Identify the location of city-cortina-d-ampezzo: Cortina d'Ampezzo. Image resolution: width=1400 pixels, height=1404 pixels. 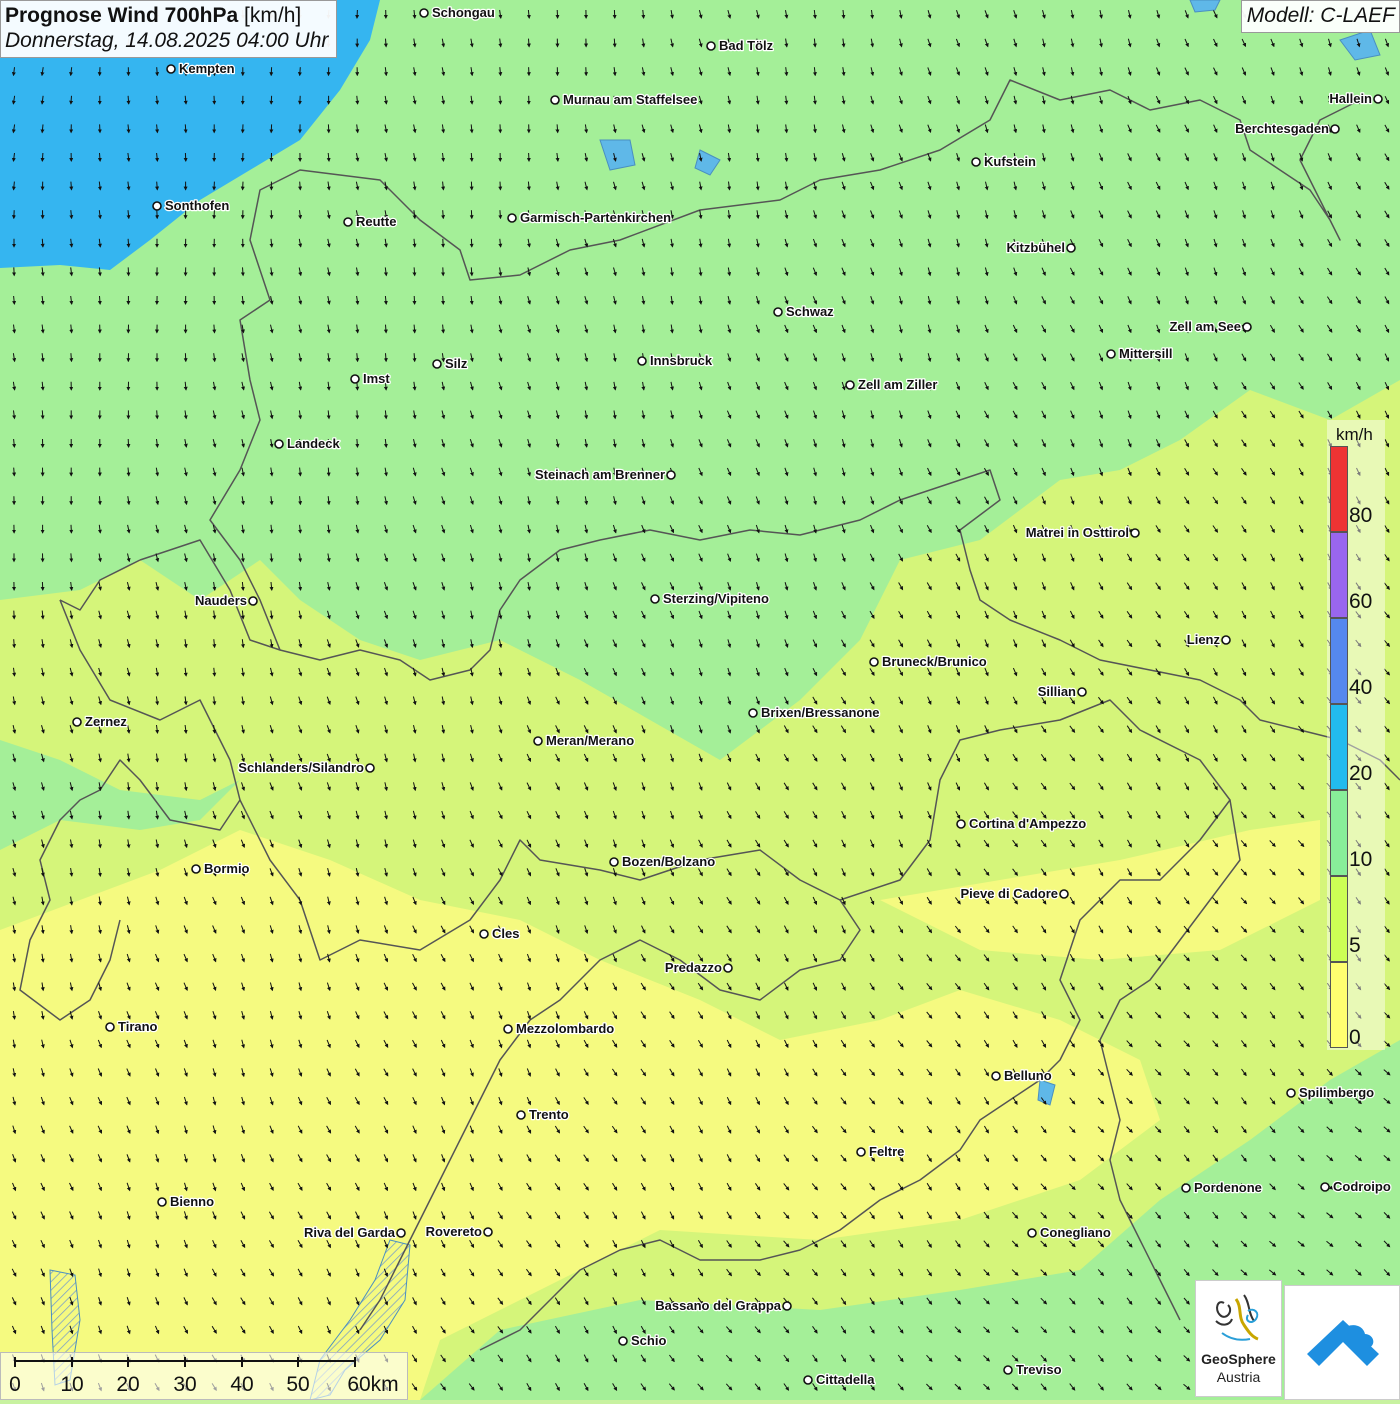
(1021, 823).